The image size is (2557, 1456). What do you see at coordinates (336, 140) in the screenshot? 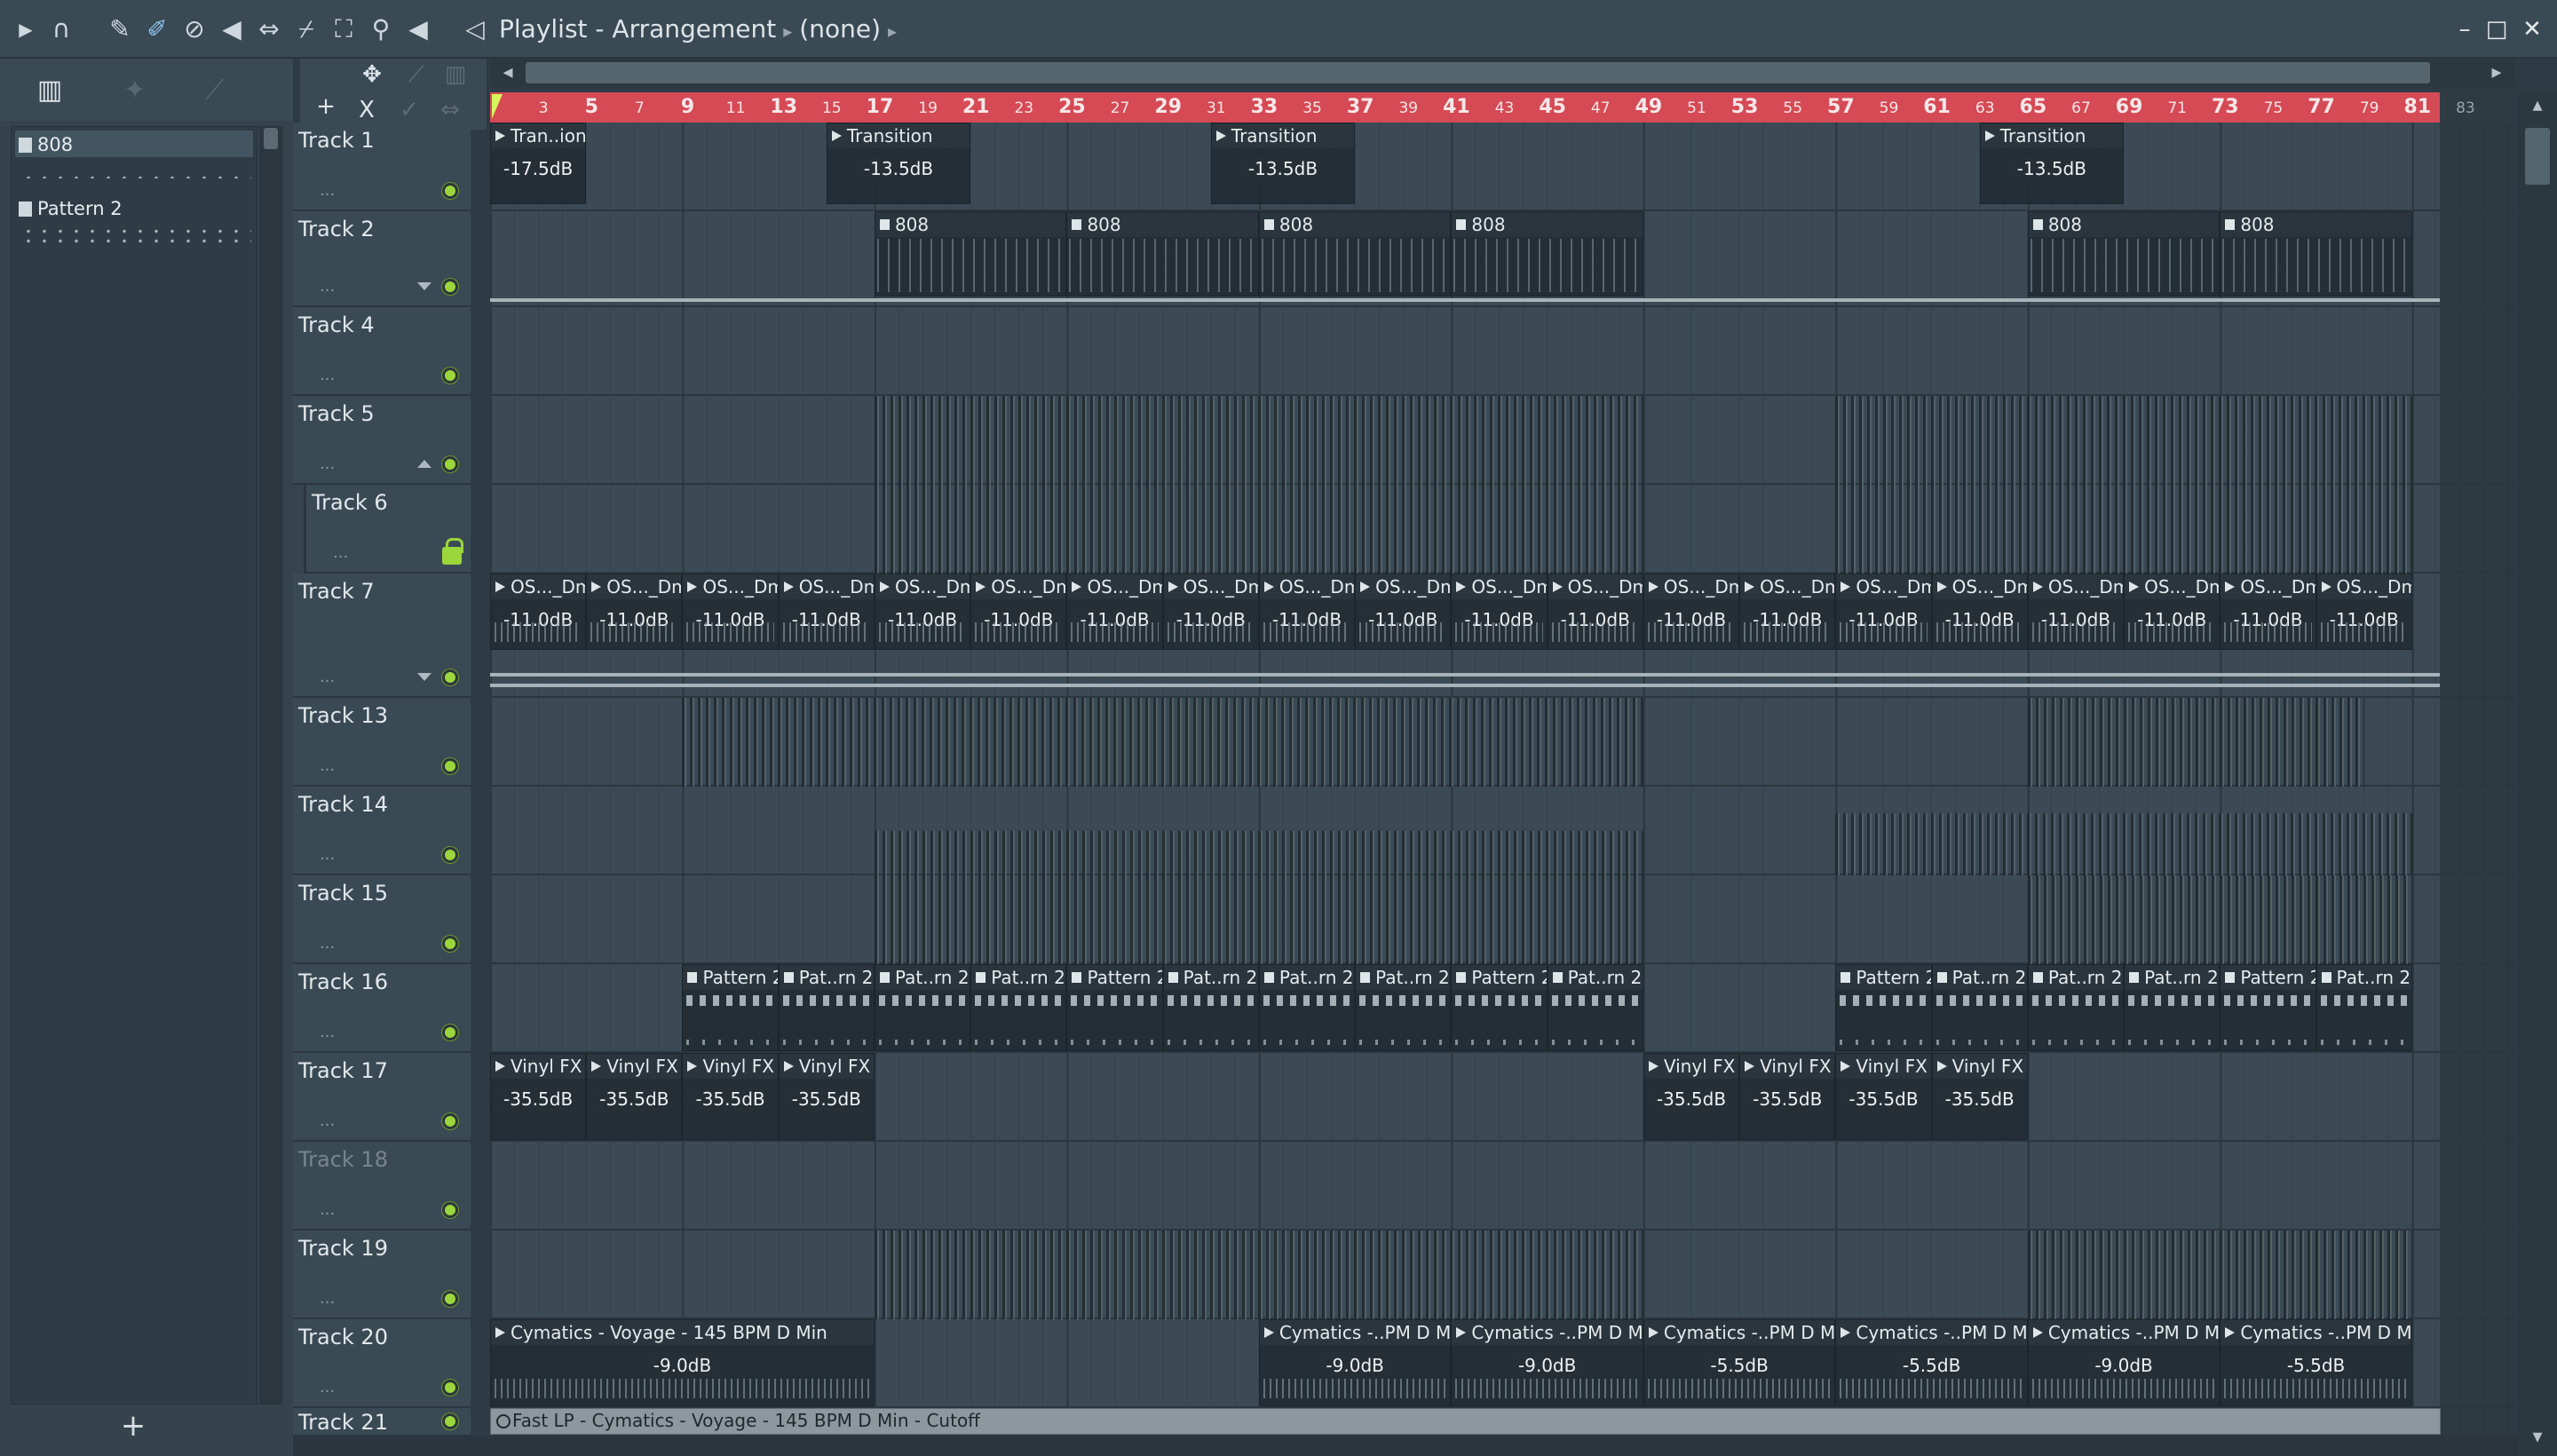
I see `track-name: Track 1` at bounding box center [336, 140].